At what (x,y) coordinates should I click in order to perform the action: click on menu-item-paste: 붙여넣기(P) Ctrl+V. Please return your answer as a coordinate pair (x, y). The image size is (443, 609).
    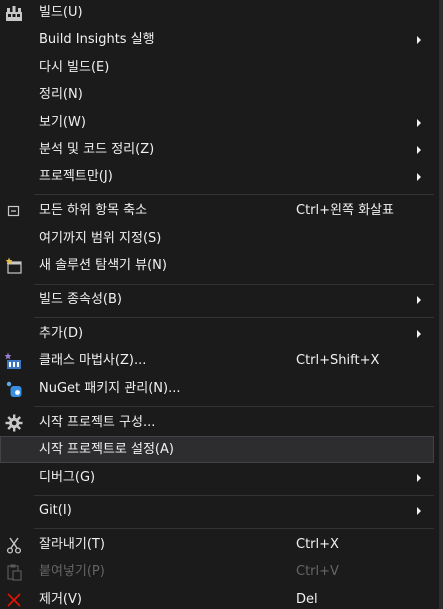
    Looking at the image, I should click on (217, 572).